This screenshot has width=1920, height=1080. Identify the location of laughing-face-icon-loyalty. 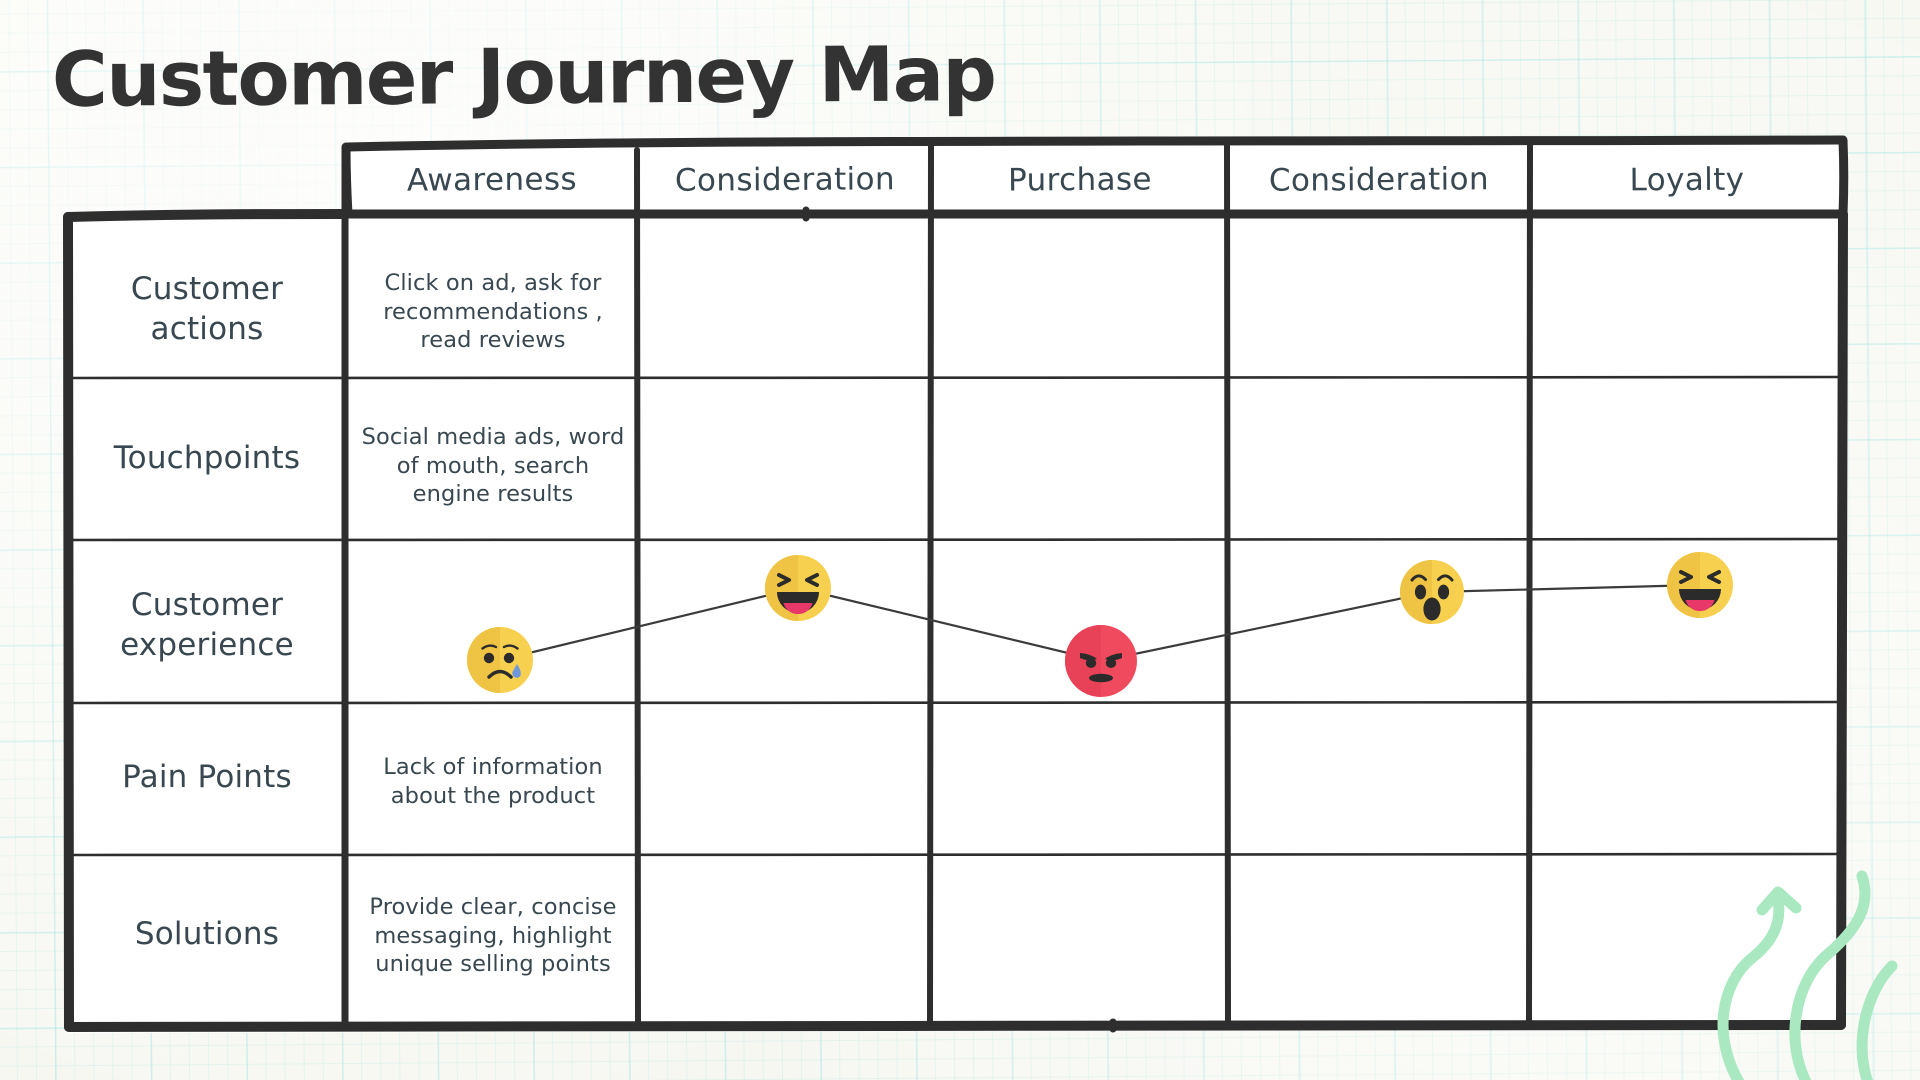
(1700, 585).